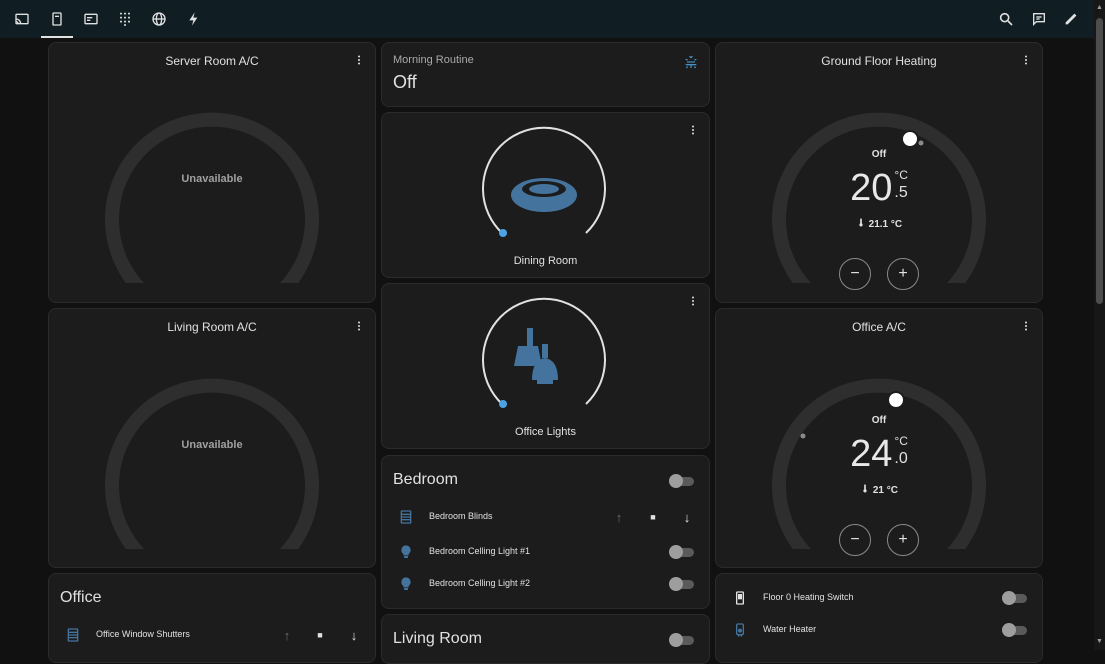 This screenshot has width=1105, height=664. What do you see at coordinates (879, 630) in the screenshot?
I see `list-item: Water Heater` at bounding box center [879, 630].